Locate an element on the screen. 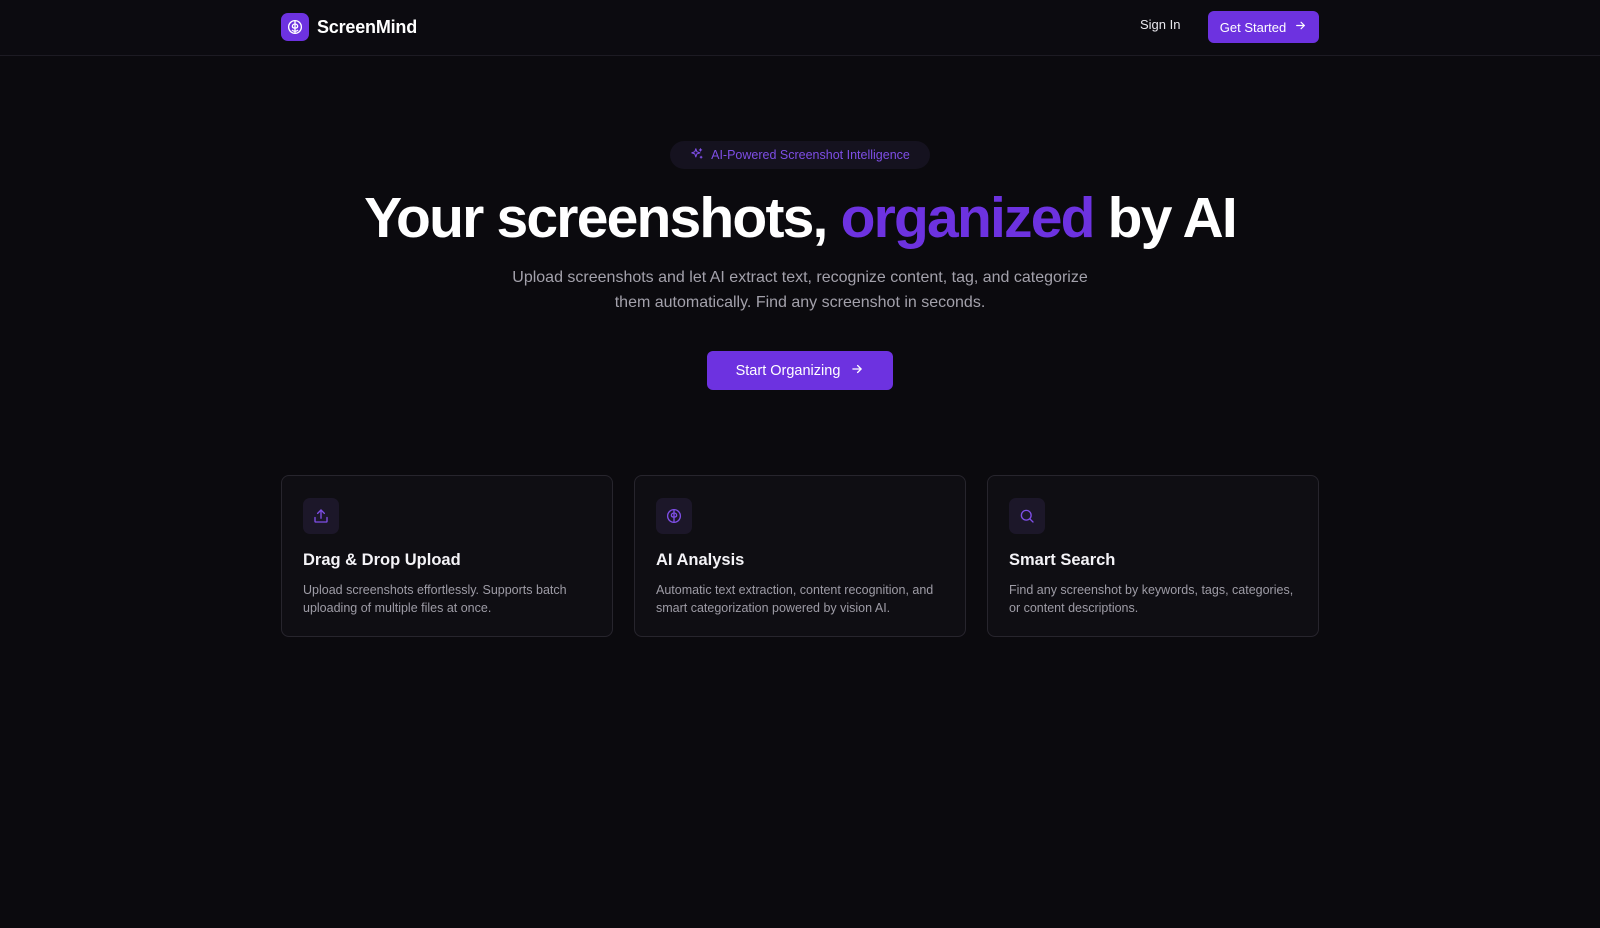 Image resolution: width=1600 pixels, height=928 pixels. brand-logo-link: ScreenMind is located at coordinates (349, 27).